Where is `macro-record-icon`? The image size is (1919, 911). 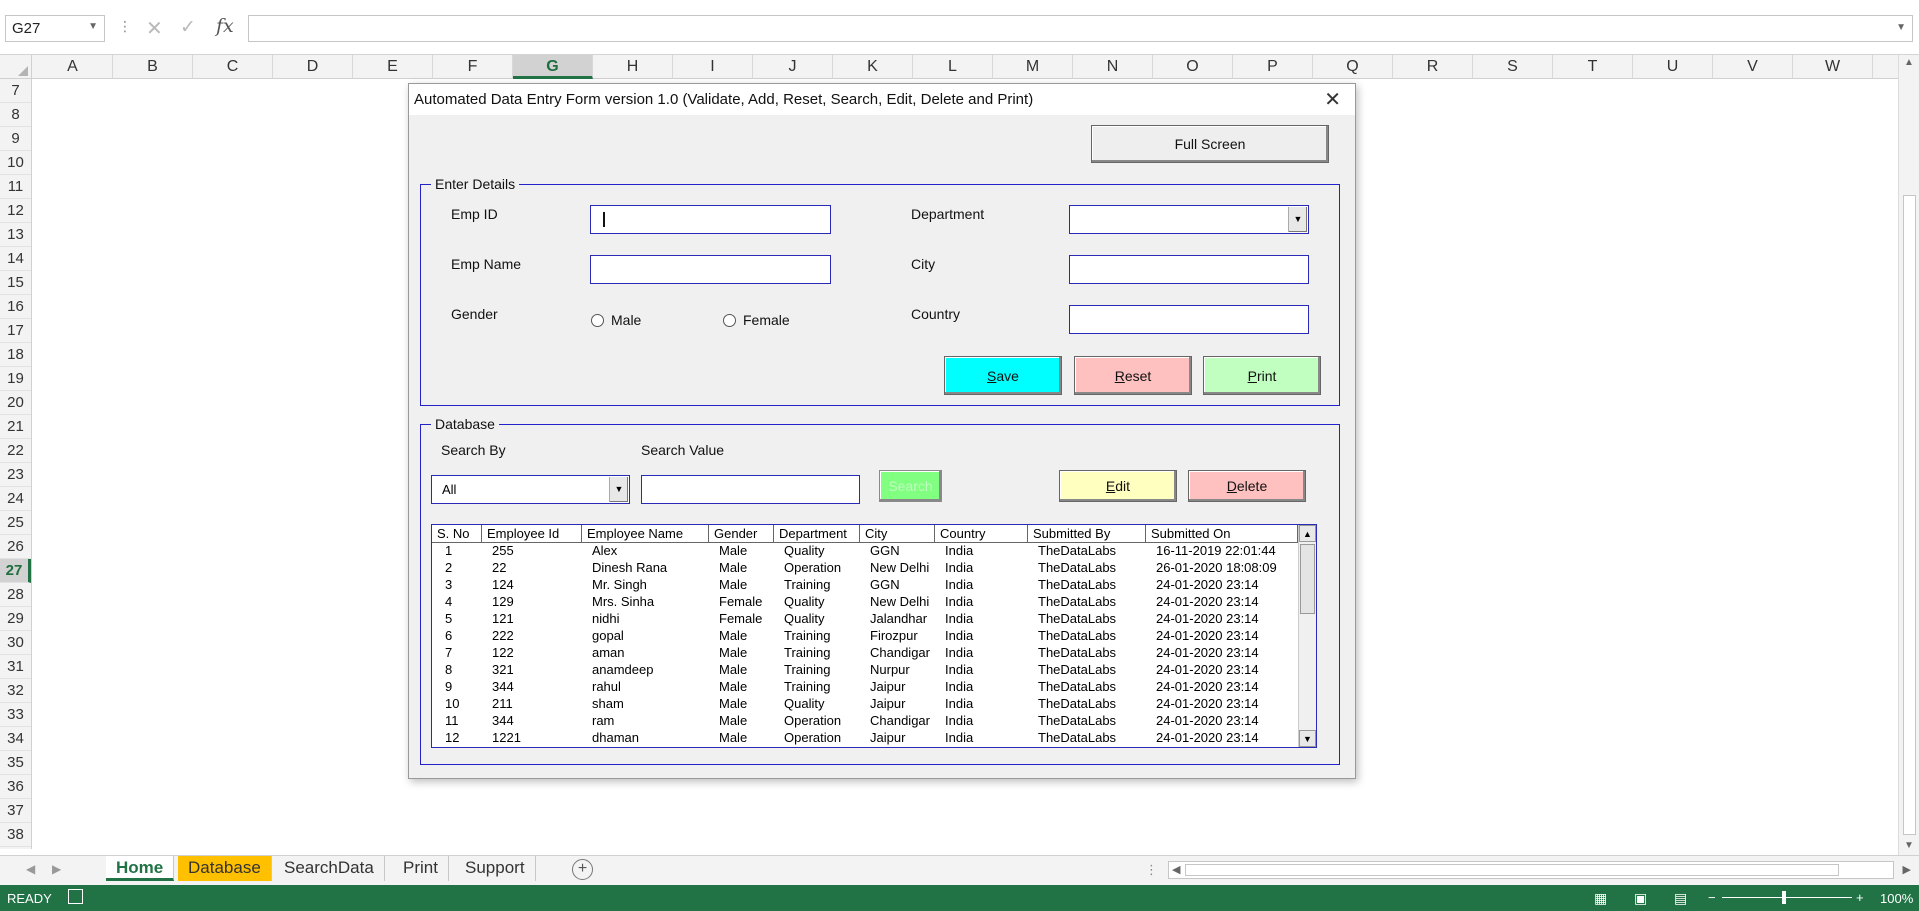
macro-record-icon is located at coordinates (75, 896).